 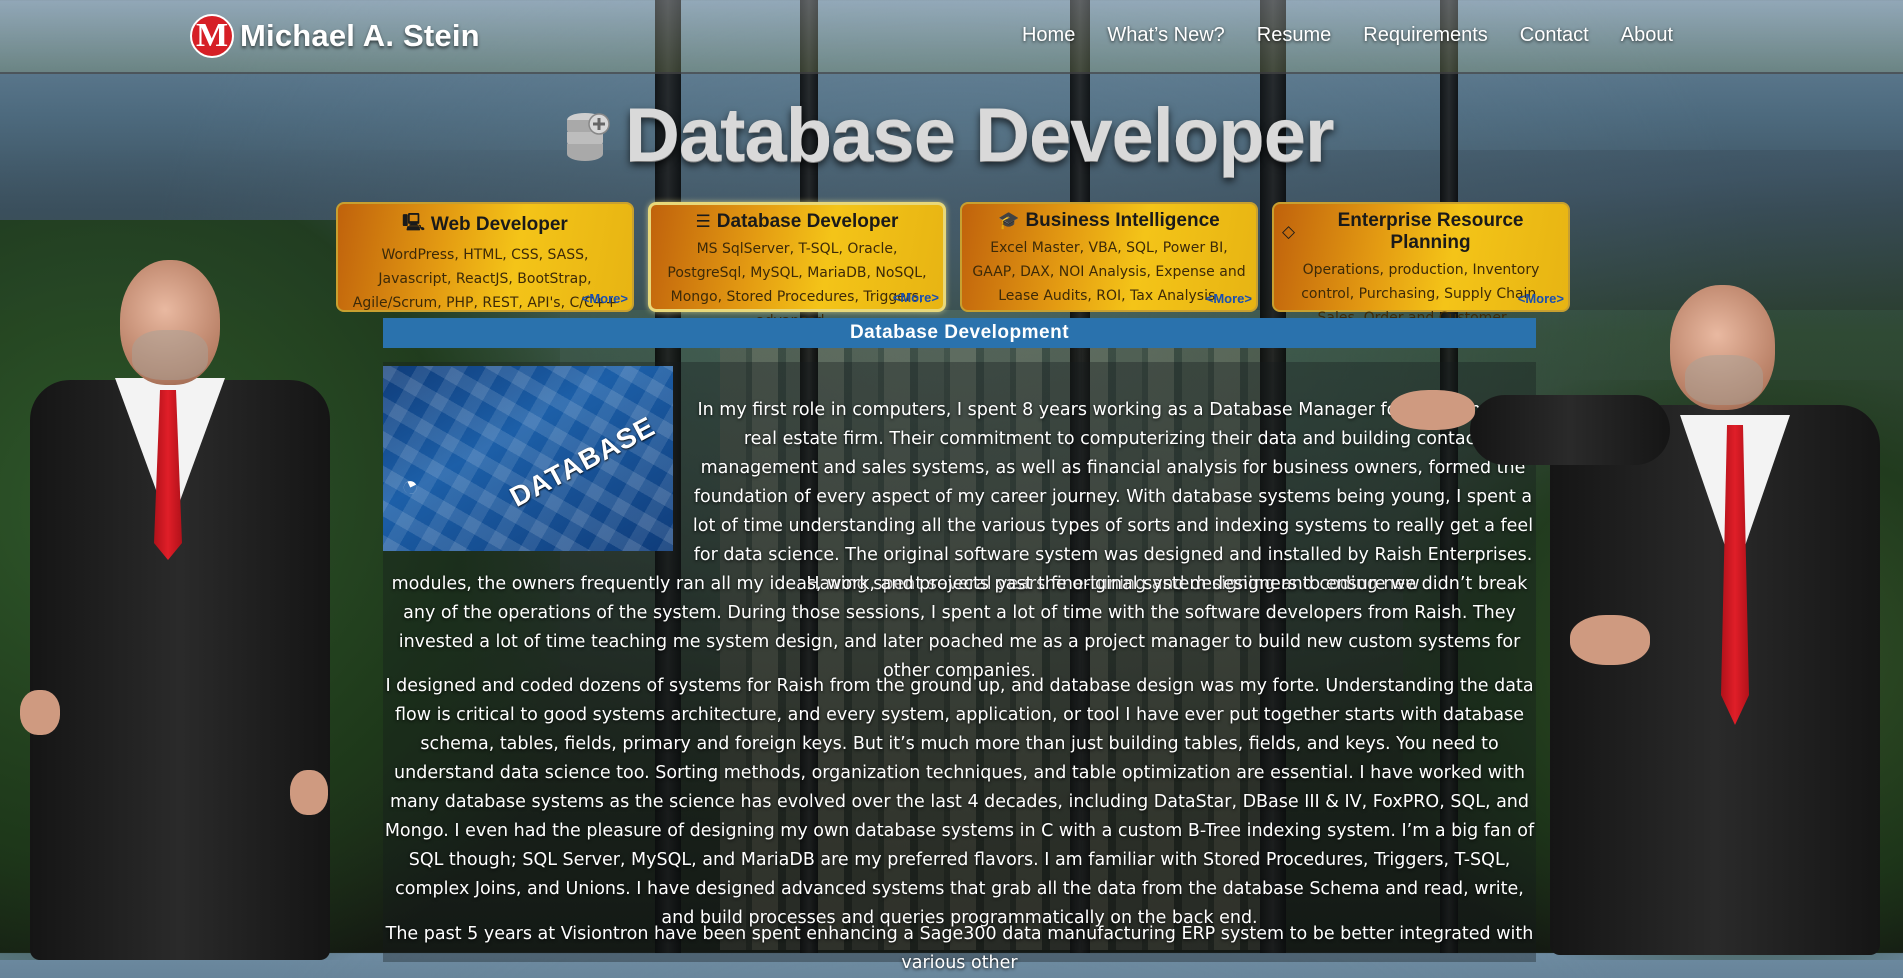 What do you see at coordinates (175, 610) in the screenshot?
I see `person-left` at bounding box center [175, 610].